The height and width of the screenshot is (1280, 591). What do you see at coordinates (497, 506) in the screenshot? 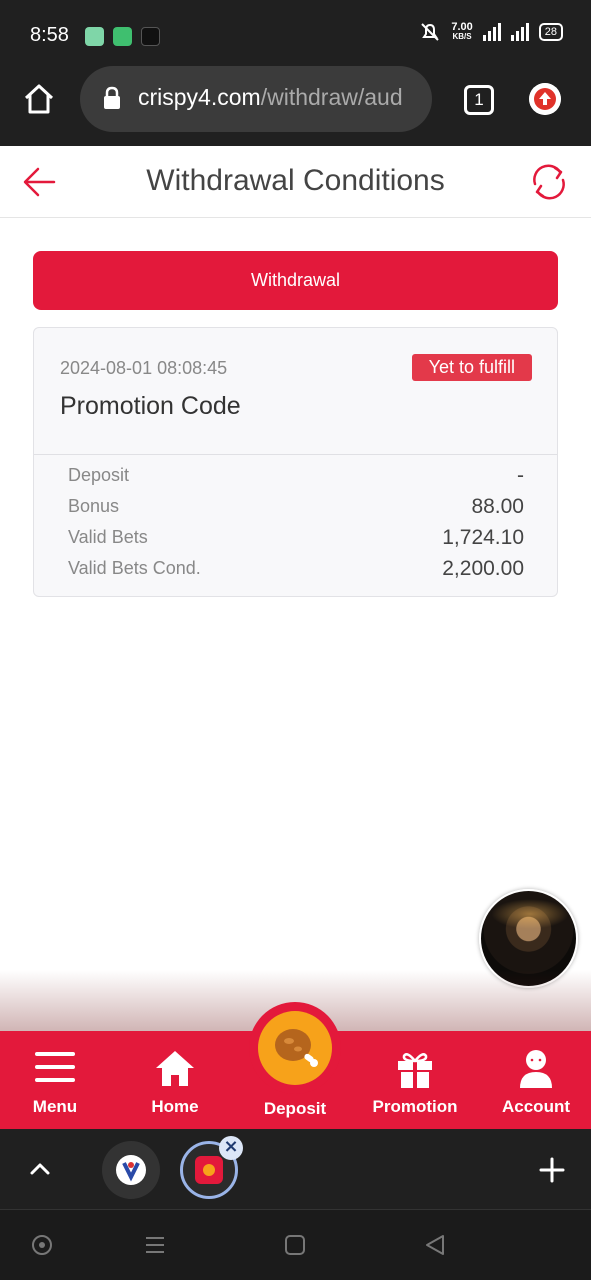
I see `row-value: 88.00` at bounding box center [497, 506].